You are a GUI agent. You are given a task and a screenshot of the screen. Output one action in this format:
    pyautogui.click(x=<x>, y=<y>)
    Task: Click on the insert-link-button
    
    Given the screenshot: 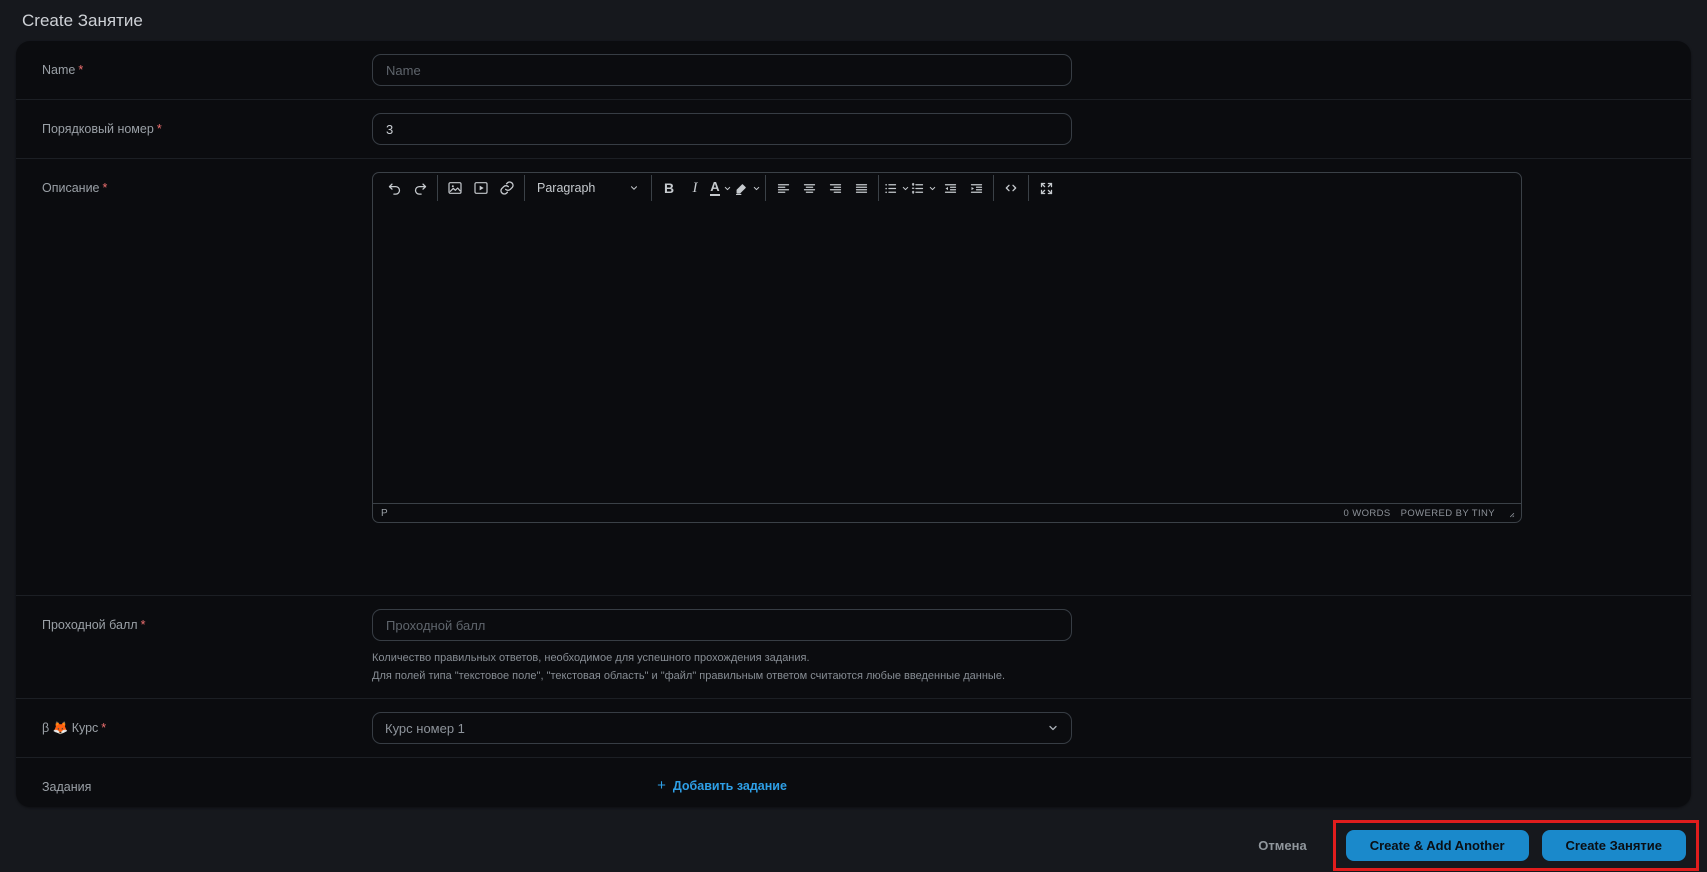 What is the action you would take?
    pyautogui.click(x=507, y=188)
    